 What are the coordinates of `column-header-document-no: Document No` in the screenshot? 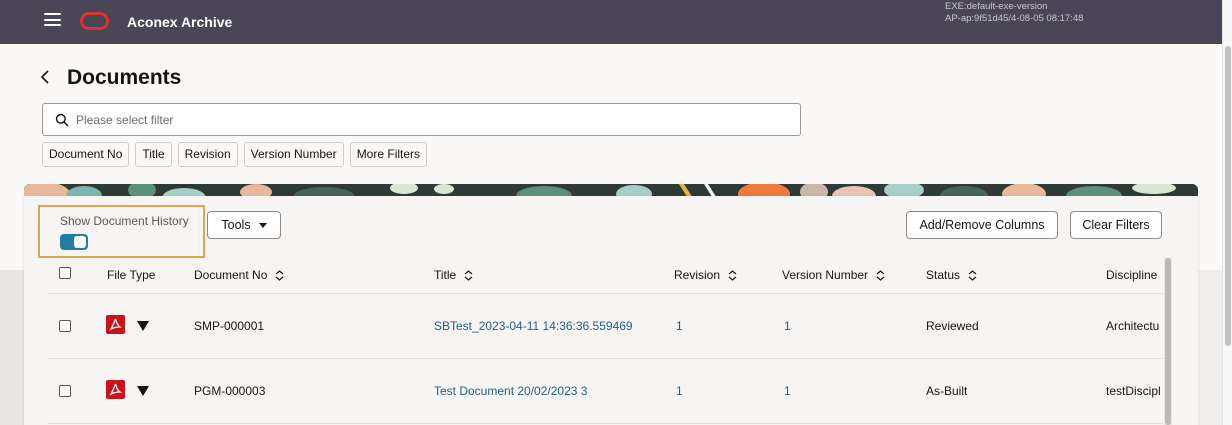 It's located at (239, 275).